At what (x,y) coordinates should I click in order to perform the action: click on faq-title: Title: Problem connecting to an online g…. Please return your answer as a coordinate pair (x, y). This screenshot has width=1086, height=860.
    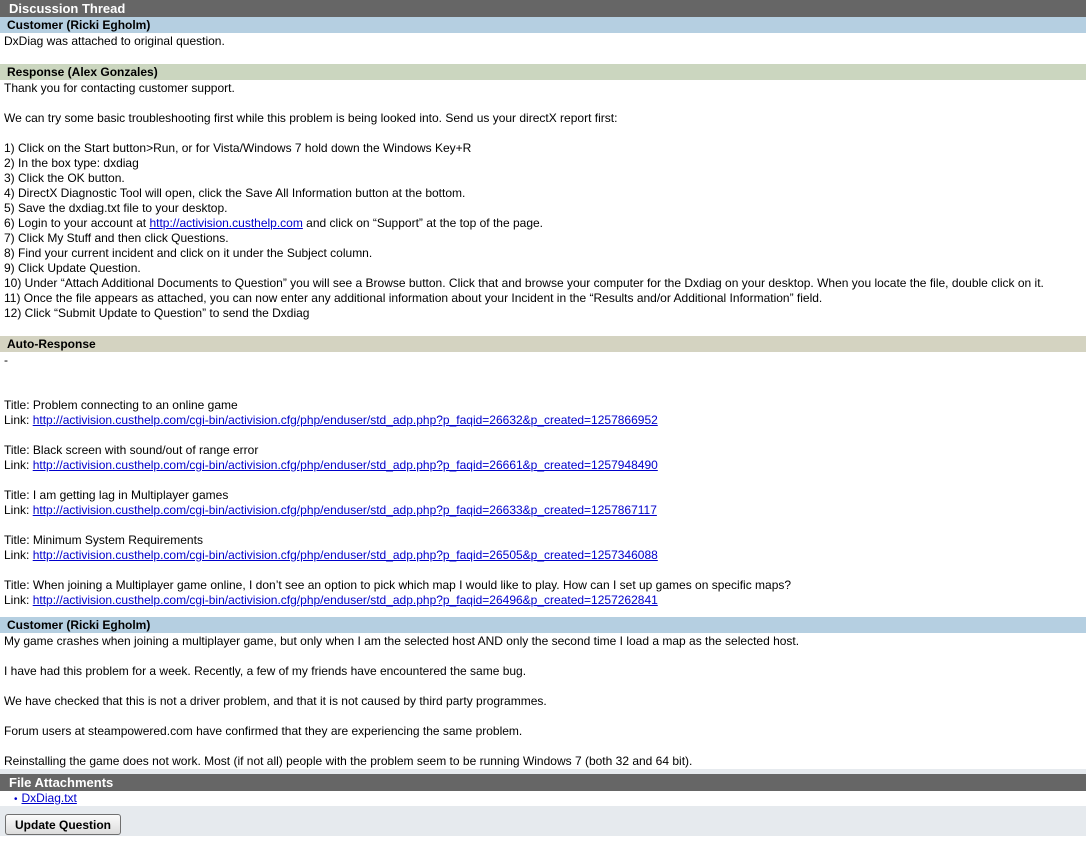
    Looking at the image, I should click on (121, 405).